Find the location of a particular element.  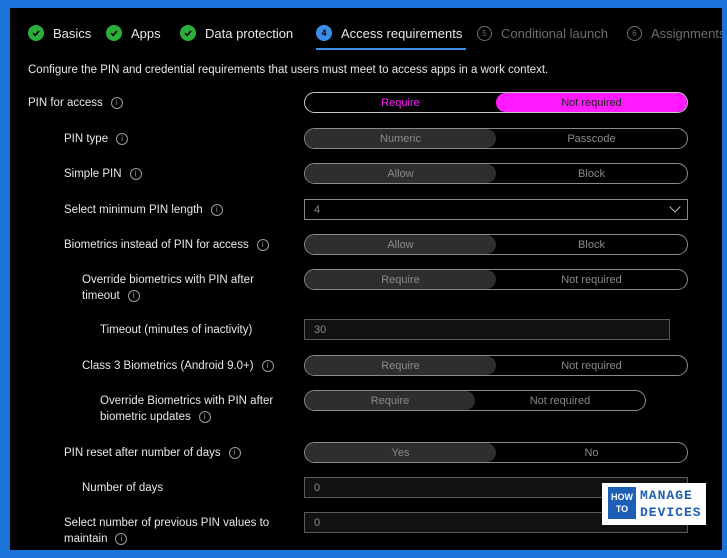

pin-reset-label: PIN reset after number of days i is located at coordinates (152, 453).